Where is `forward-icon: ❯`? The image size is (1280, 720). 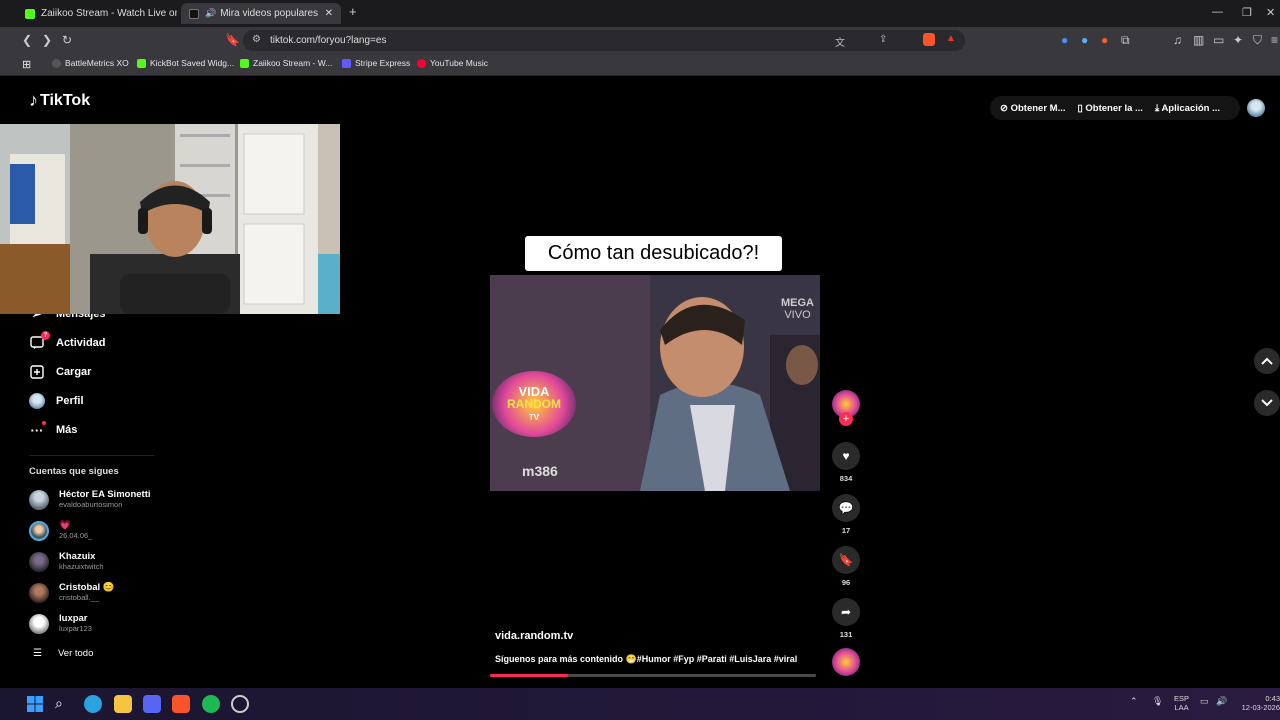 forward-icon: ❯ is located at coordinates (47, 40).